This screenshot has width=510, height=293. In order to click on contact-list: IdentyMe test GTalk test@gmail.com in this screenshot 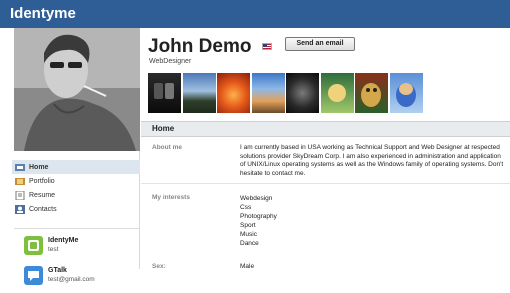, I will do `click(77, 260)`.